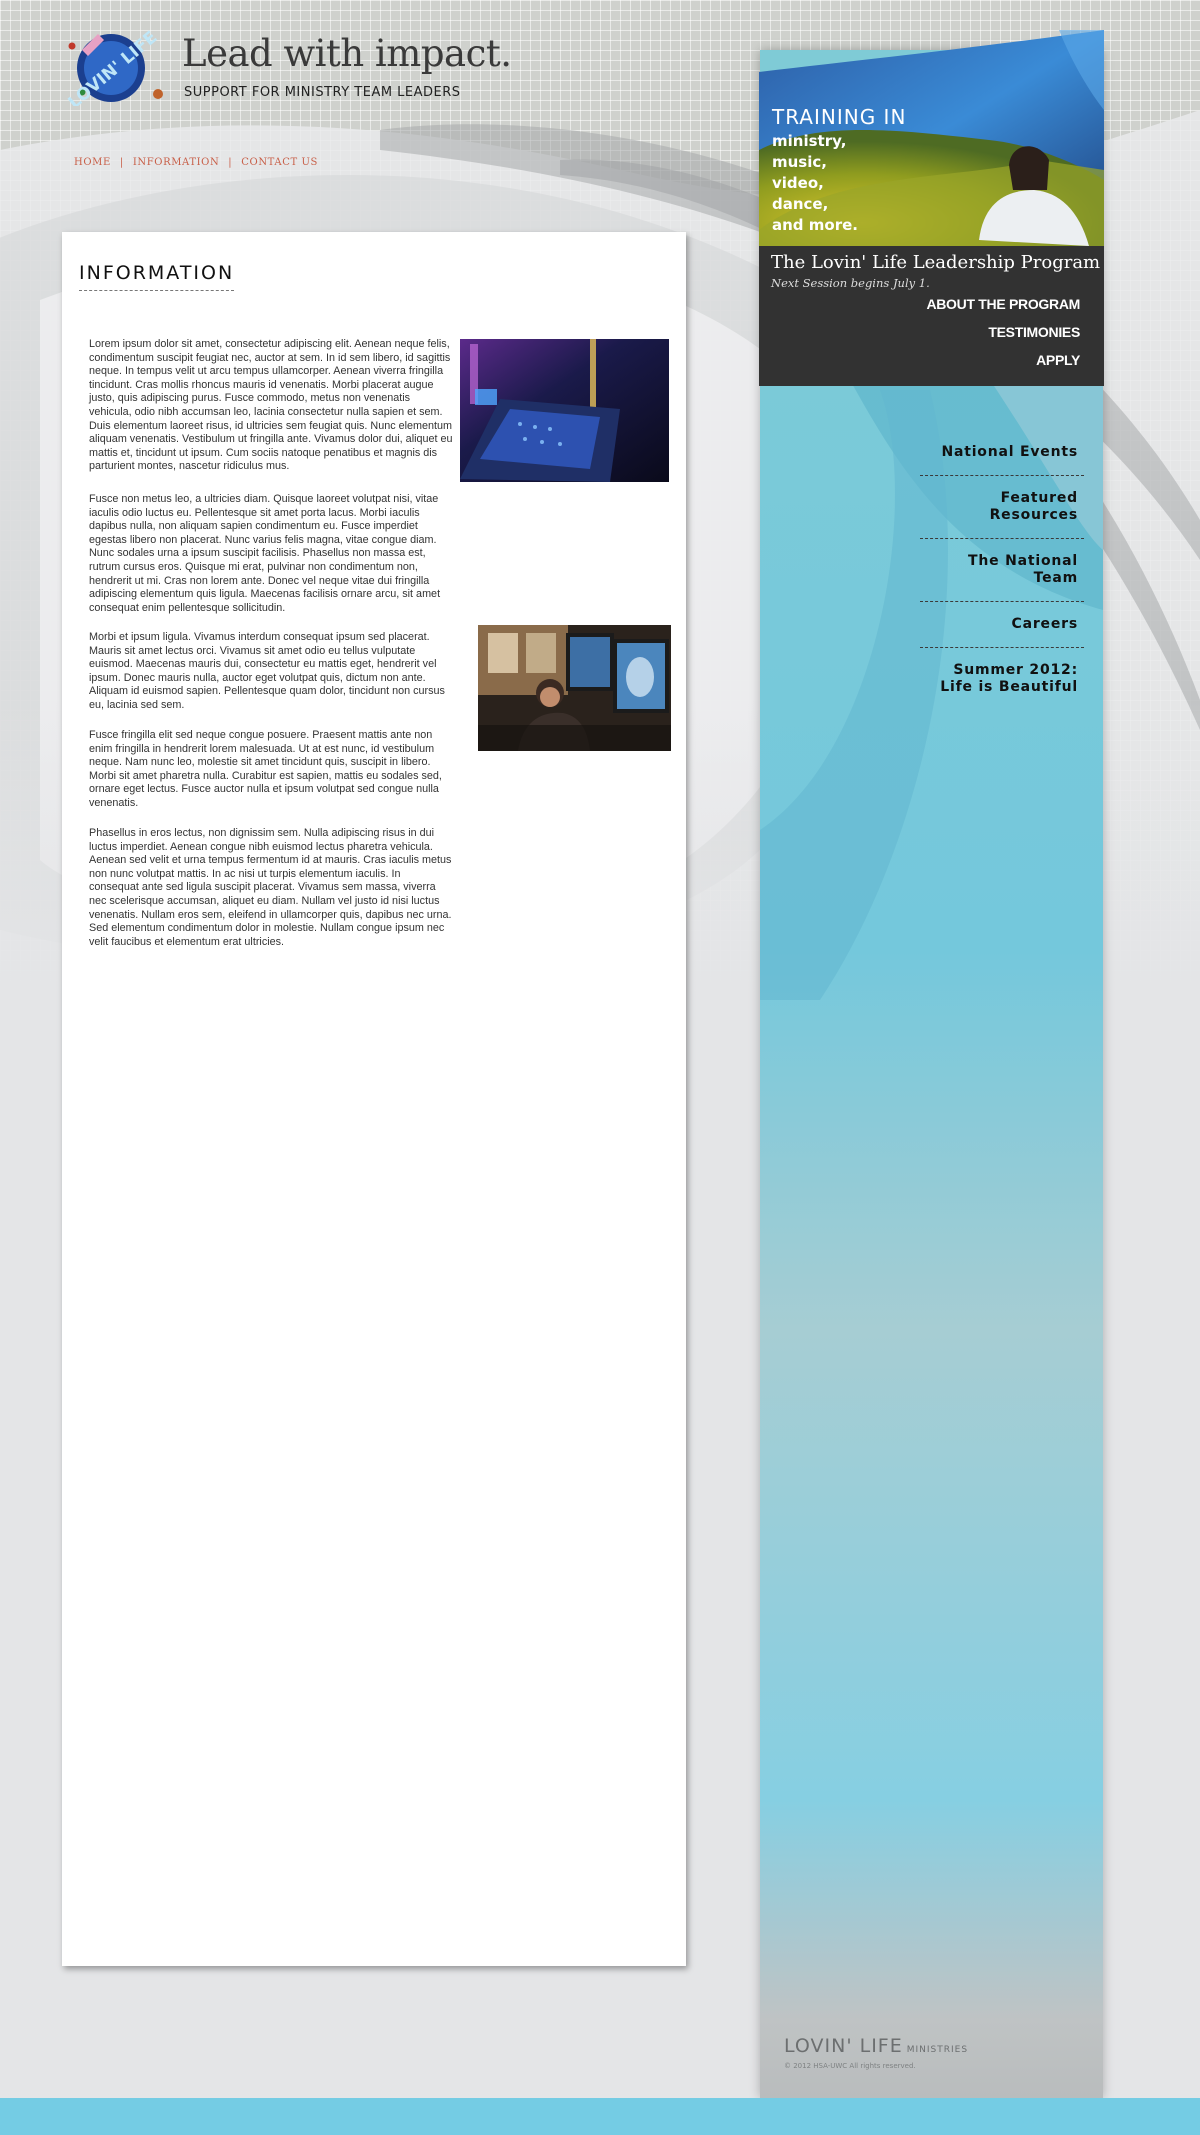 This screenshot has height=2135, width=1200. Describe the element at coordinates (1002, 453) in the screenshot. I see `sidenav-national-events: National Events` at that location.